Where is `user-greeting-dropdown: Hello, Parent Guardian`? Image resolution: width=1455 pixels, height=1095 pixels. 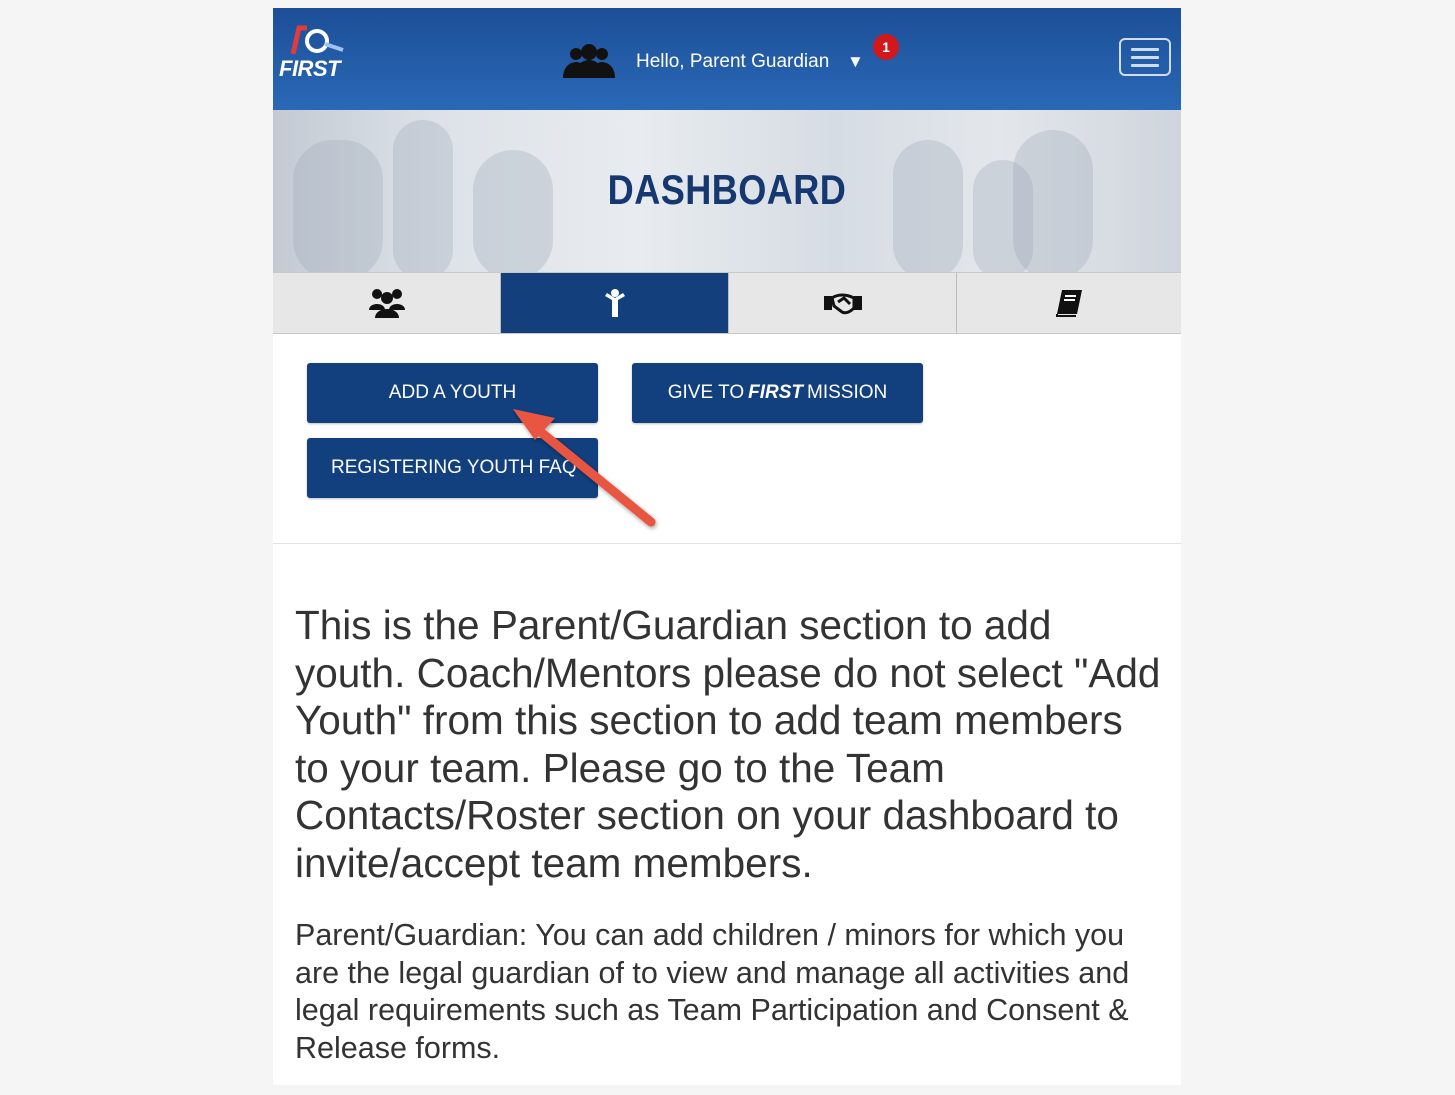
user-greeting-dropdown: Hello, Parent Guardian is located at coordinates (732, 62).